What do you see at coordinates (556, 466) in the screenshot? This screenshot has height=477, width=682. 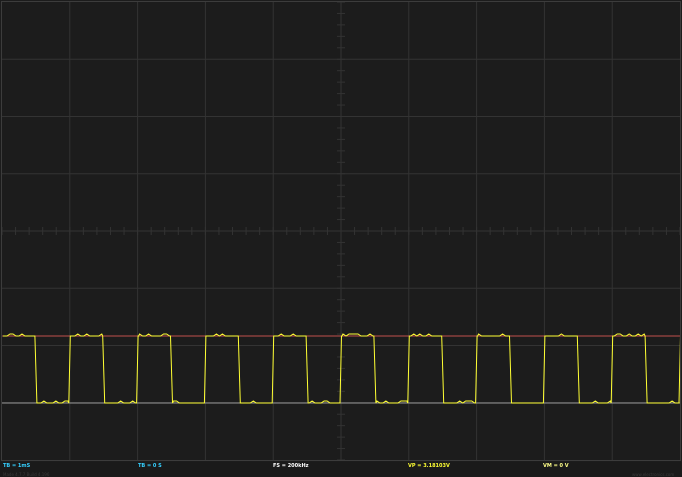 I see `min-voltage-readout: VM = 0 V` at bounding box center [556, 466].